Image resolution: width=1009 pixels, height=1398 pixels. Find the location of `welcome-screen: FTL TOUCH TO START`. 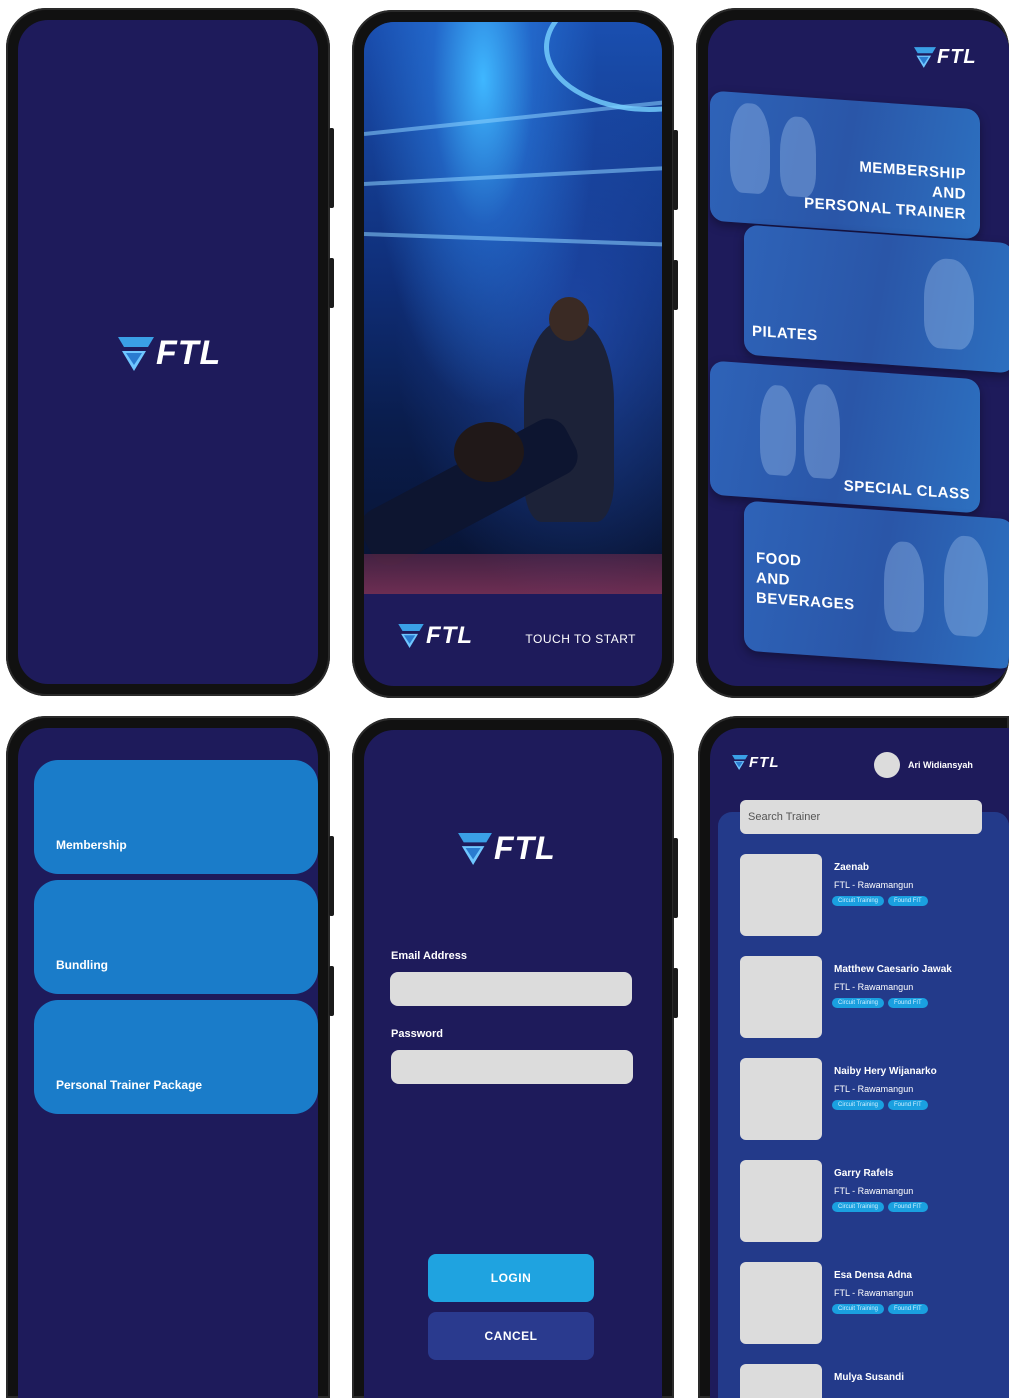

welcome-screen: FTL TOUCH TO START is located at coordinates (513, 354).